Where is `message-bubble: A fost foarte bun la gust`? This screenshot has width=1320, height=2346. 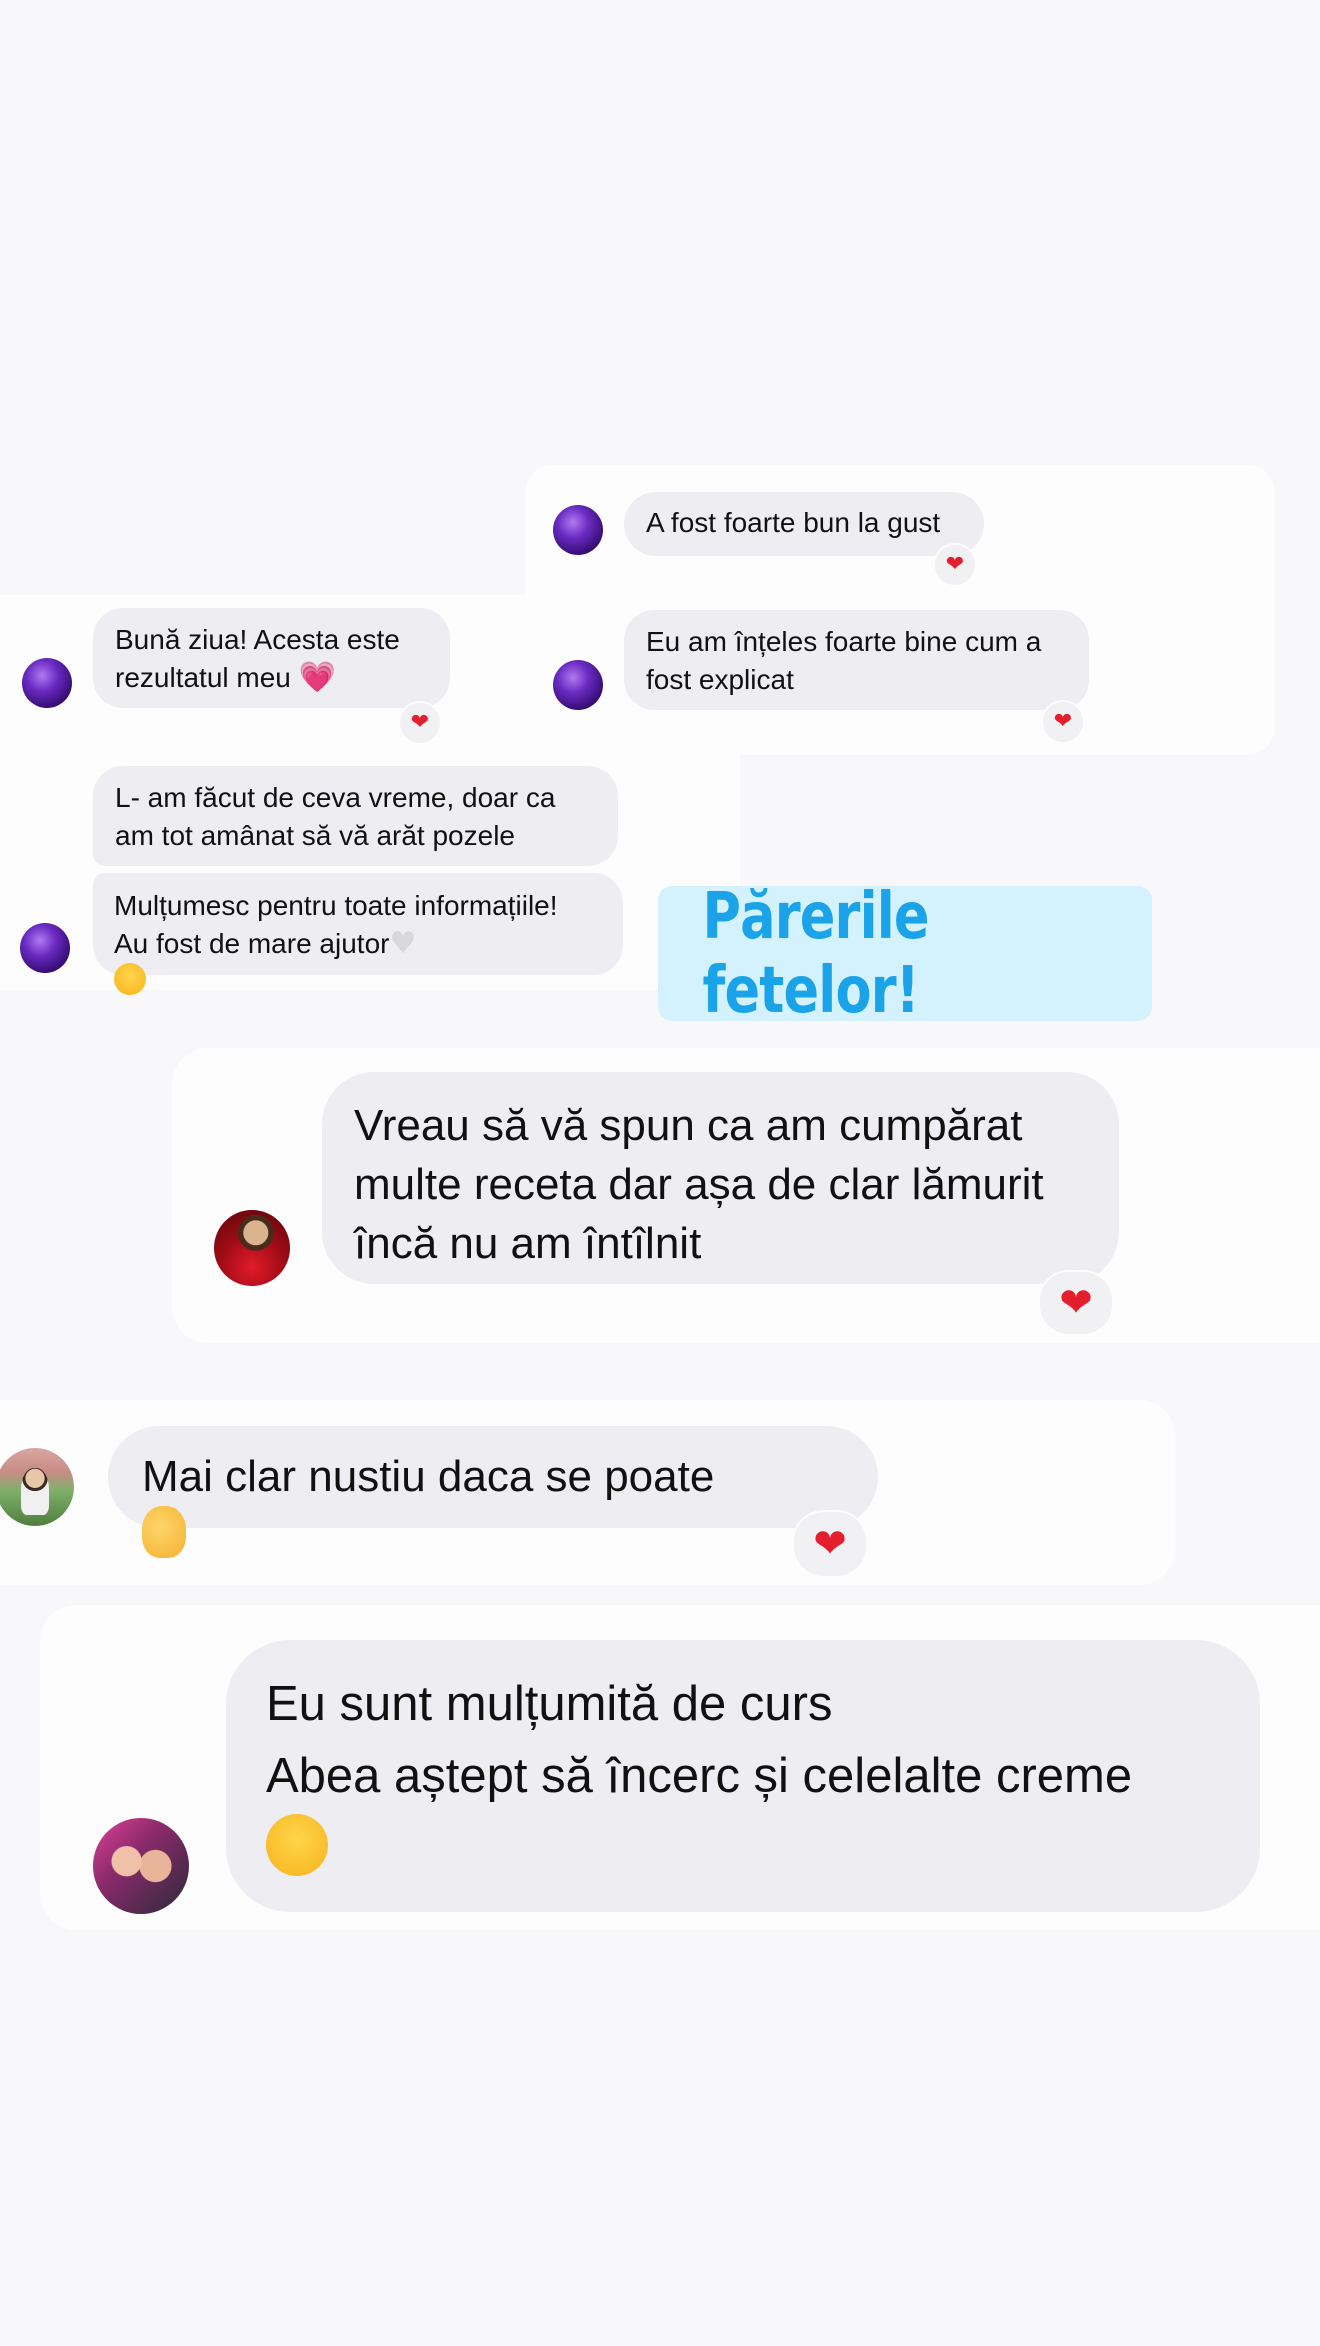
message-bubble: A fost foarte bun la gust is located at coordinates (804, 524).